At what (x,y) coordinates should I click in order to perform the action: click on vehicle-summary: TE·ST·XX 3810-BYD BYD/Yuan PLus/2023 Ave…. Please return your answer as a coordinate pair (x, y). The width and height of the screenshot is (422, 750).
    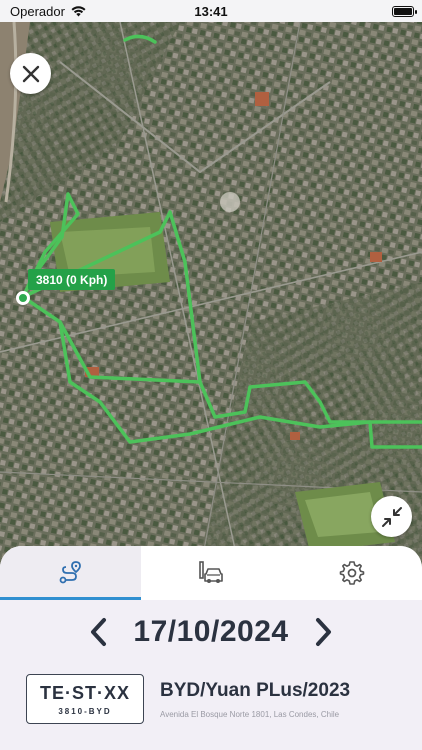
    Looking at the image, I should click on (211, 694).